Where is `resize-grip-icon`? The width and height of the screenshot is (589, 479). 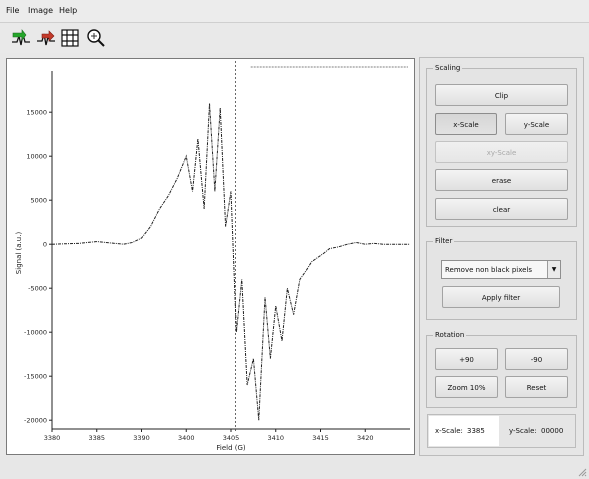
resize-grip-icon is located at coordinates (582, 472).